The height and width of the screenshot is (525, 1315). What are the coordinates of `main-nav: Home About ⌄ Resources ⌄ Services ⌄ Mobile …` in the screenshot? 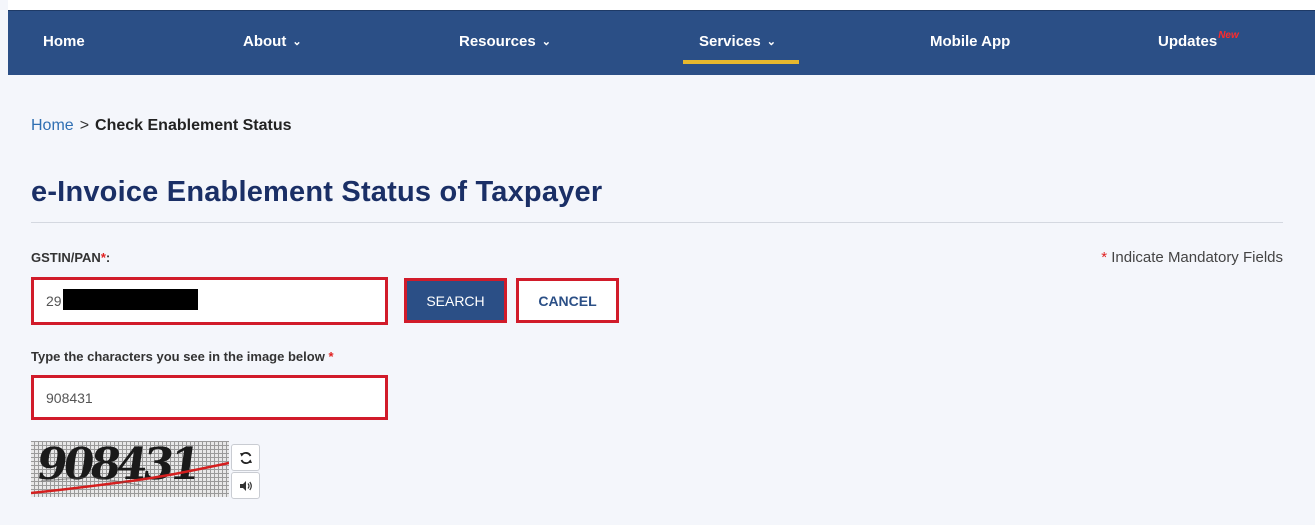 It's located at (661, 42).